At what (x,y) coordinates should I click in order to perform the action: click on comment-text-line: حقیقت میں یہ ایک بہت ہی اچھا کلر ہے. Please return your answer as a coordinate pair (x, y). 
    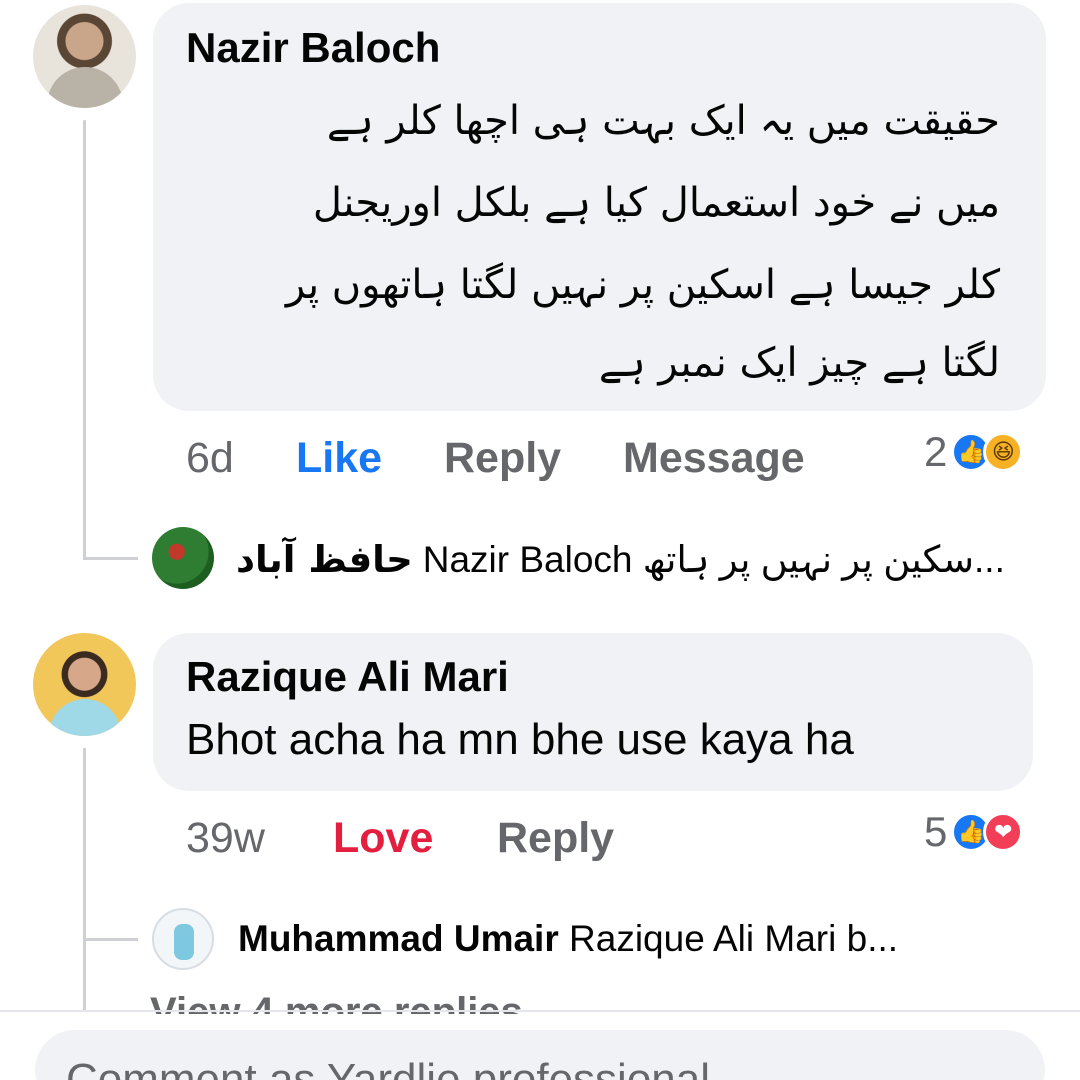
    Looking at the image, I should click on (663, 121).